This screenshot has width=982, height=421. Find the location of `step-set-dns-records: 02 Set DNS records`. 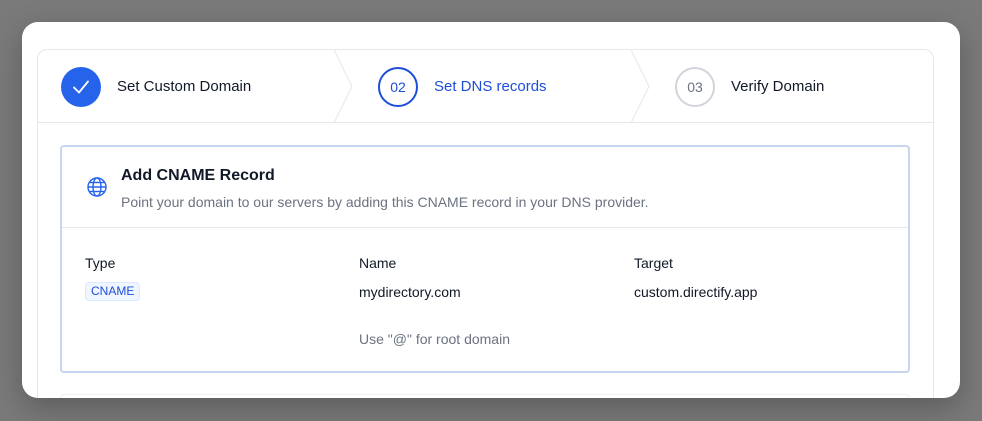

step-set-dns-records: 02 Set DNS records is located at coordinates (493, 86).